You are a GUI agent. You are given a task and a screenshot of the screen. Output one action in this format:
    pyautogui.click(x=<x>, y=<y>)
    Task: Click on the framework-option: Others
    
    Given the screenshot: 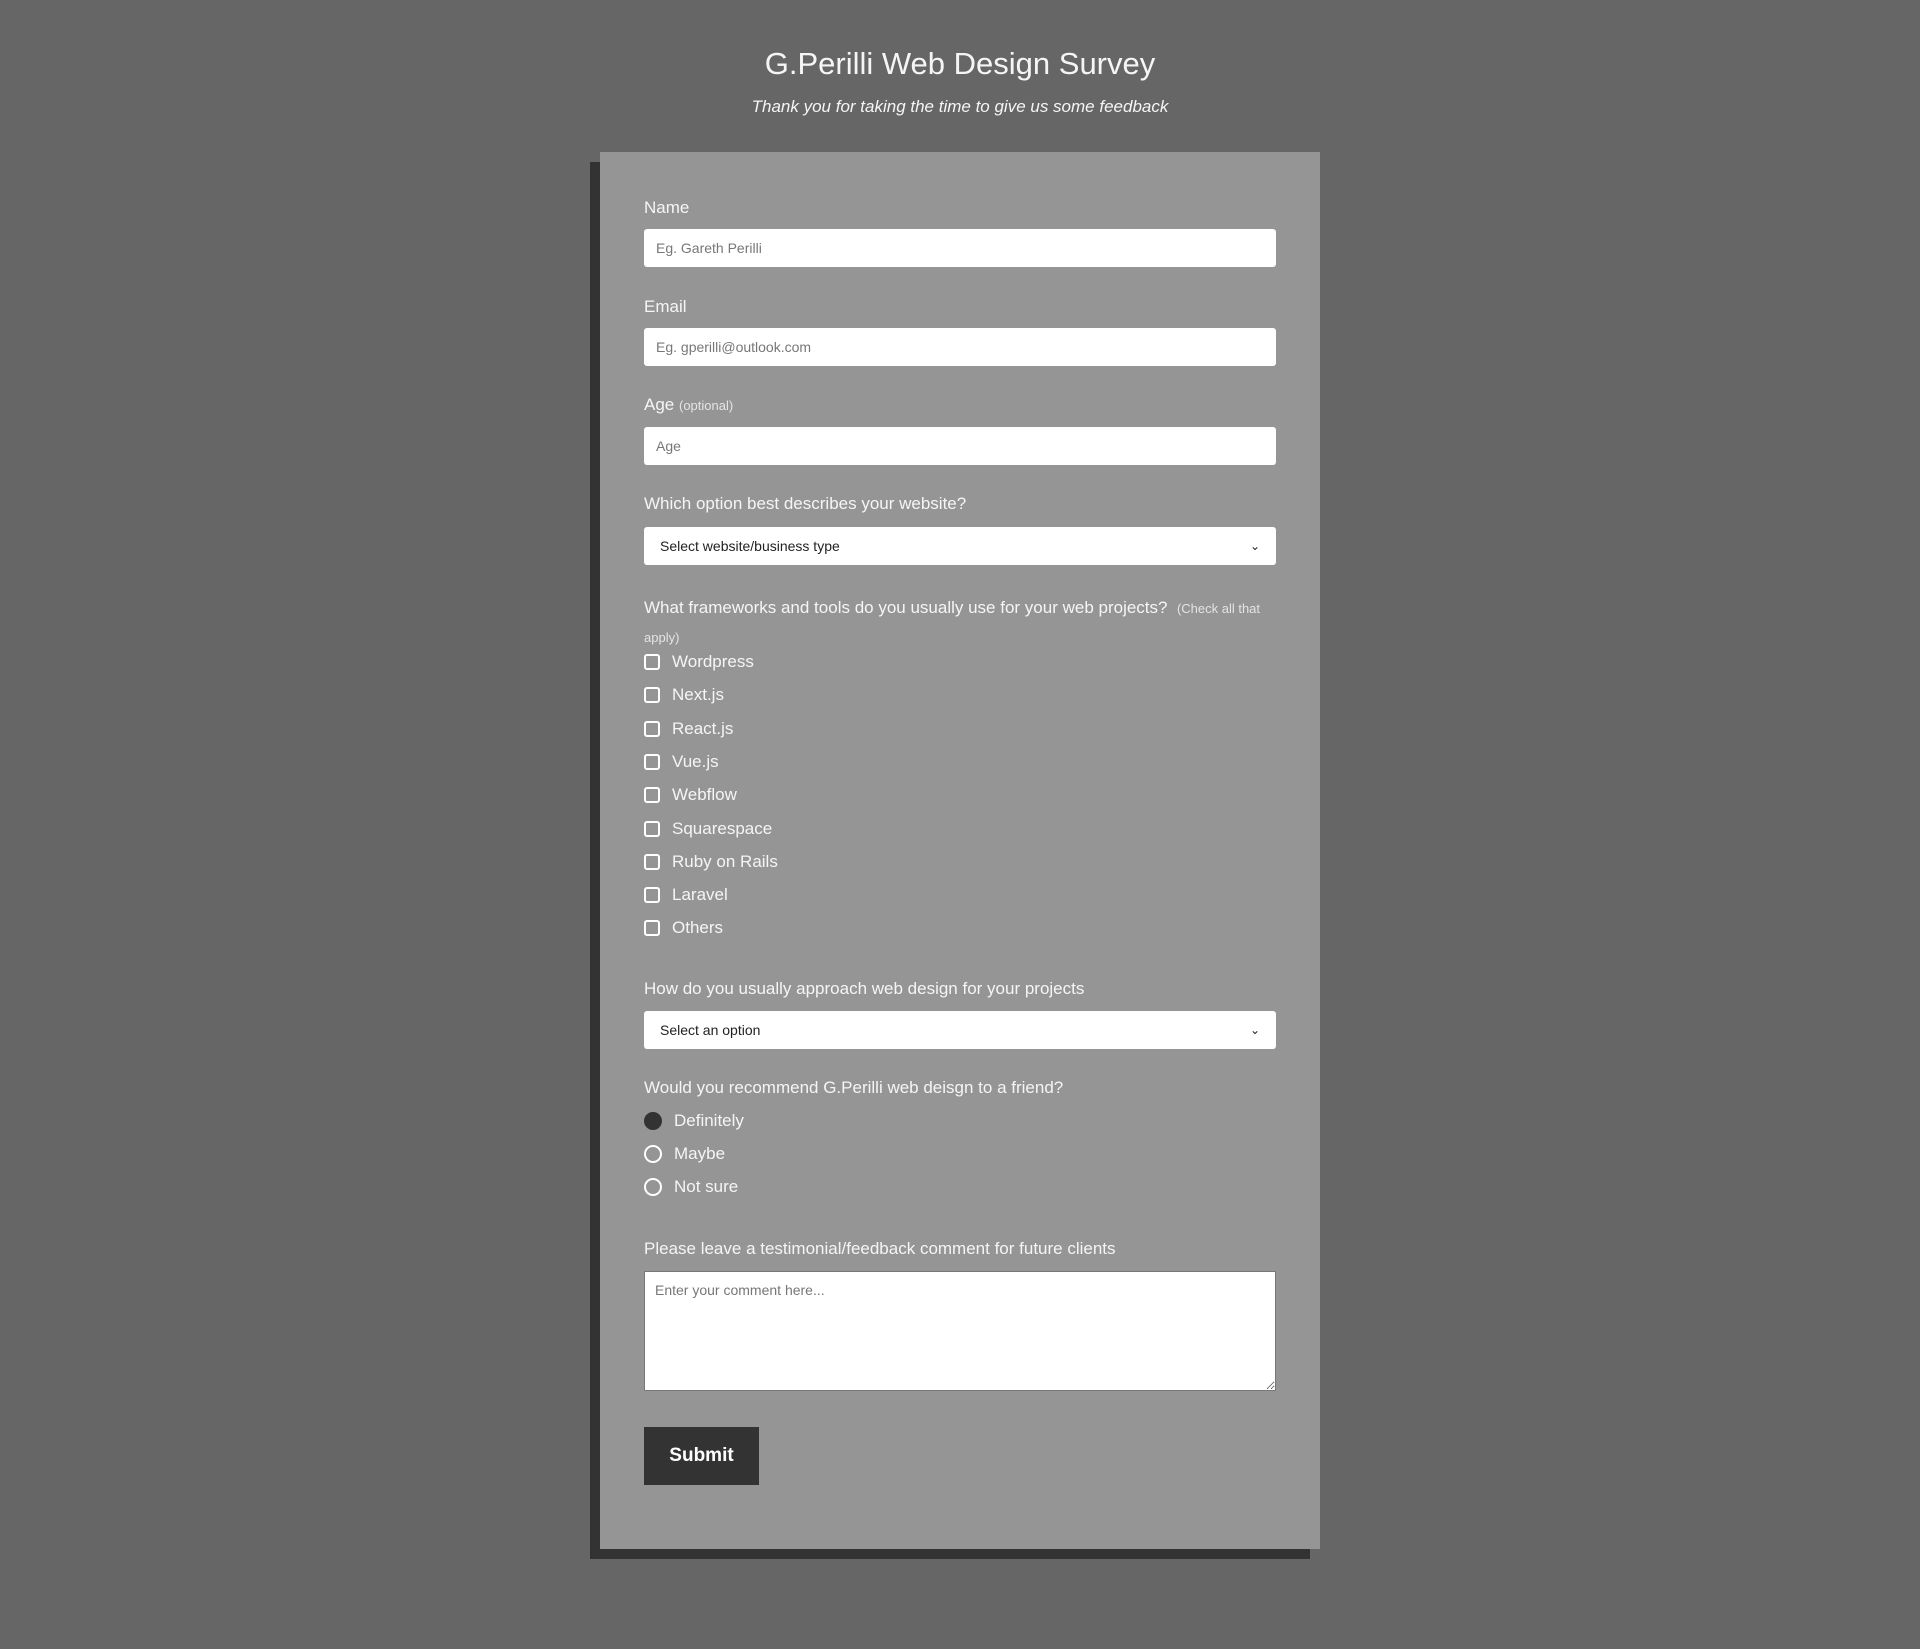 What is the action you would take?
    pyautogui.click(x=683, y=928)
    